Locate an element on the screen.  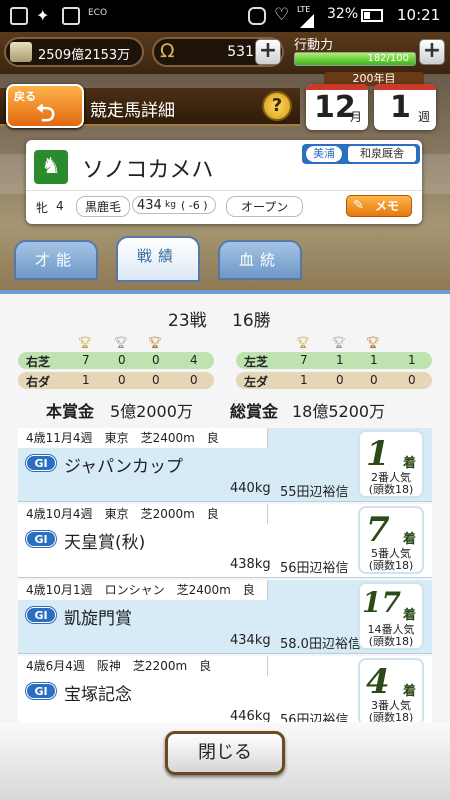
stat-row-label: 左ダ is located at coordinates (256, 382).